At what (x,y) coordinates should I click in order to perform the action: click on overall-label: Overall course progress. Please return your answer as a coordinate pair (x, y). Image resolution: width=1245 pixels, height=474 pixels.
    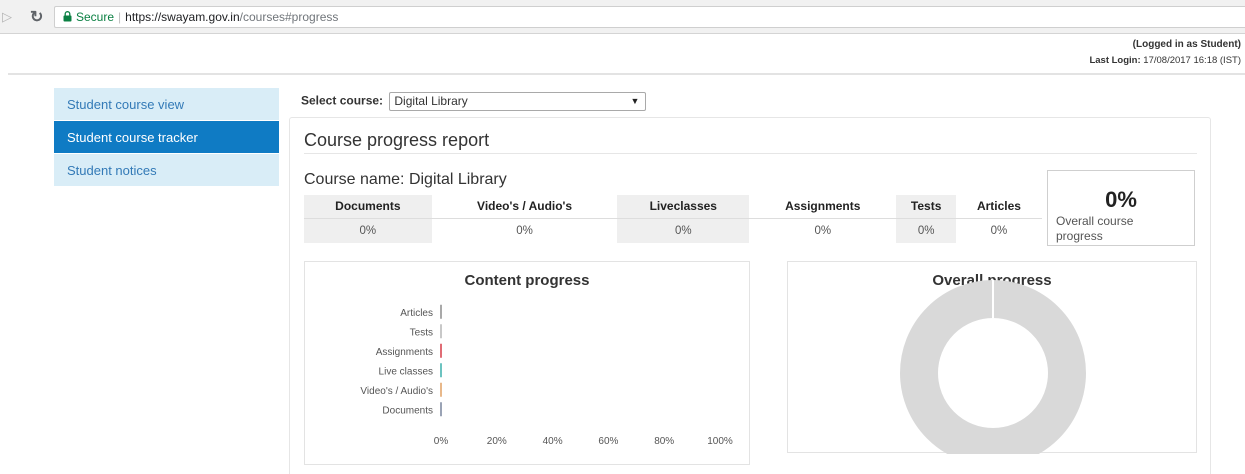
    Looking at the image, I should click on (1095, 228).